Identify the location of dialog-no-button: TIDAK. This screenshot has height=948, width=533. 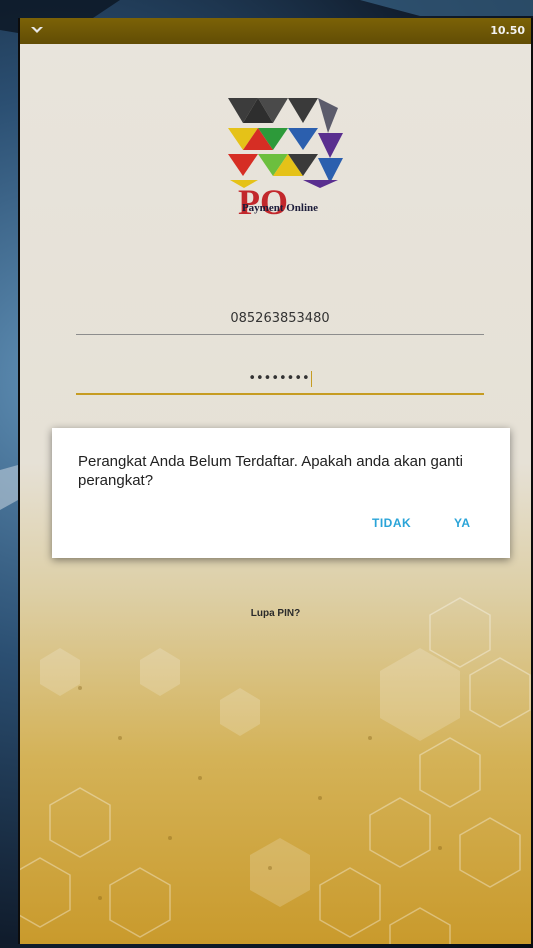
(391, 523).